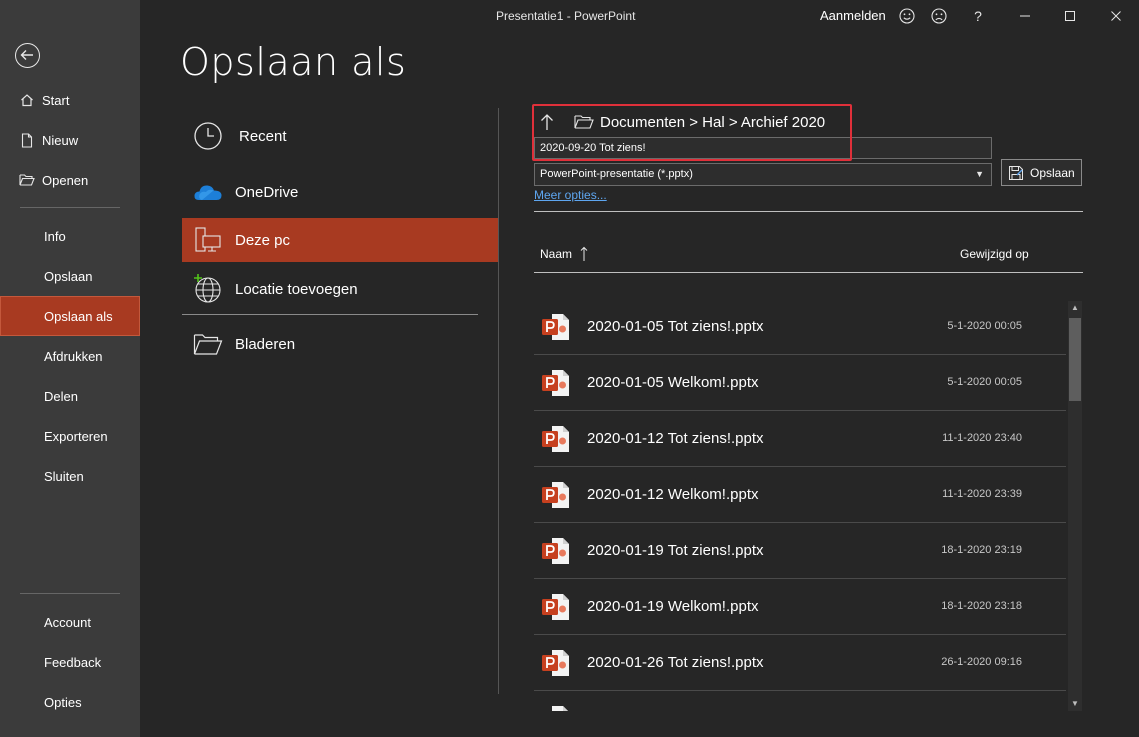 This screenshot has height=737, width=1139. Describe the element at coordinates (22, 100) in the screenshot. I see `home-icon` at that location.